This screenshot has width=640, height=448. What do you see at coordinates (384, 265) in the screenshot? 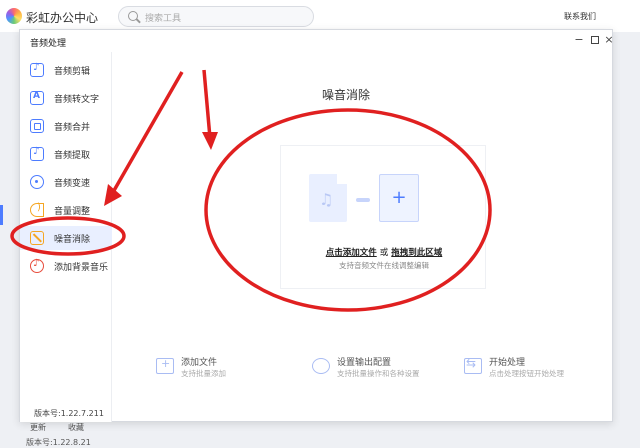
I see `drop-subtitle: 支持音频文件在线调整编辑` at bounding box center [384, 265].